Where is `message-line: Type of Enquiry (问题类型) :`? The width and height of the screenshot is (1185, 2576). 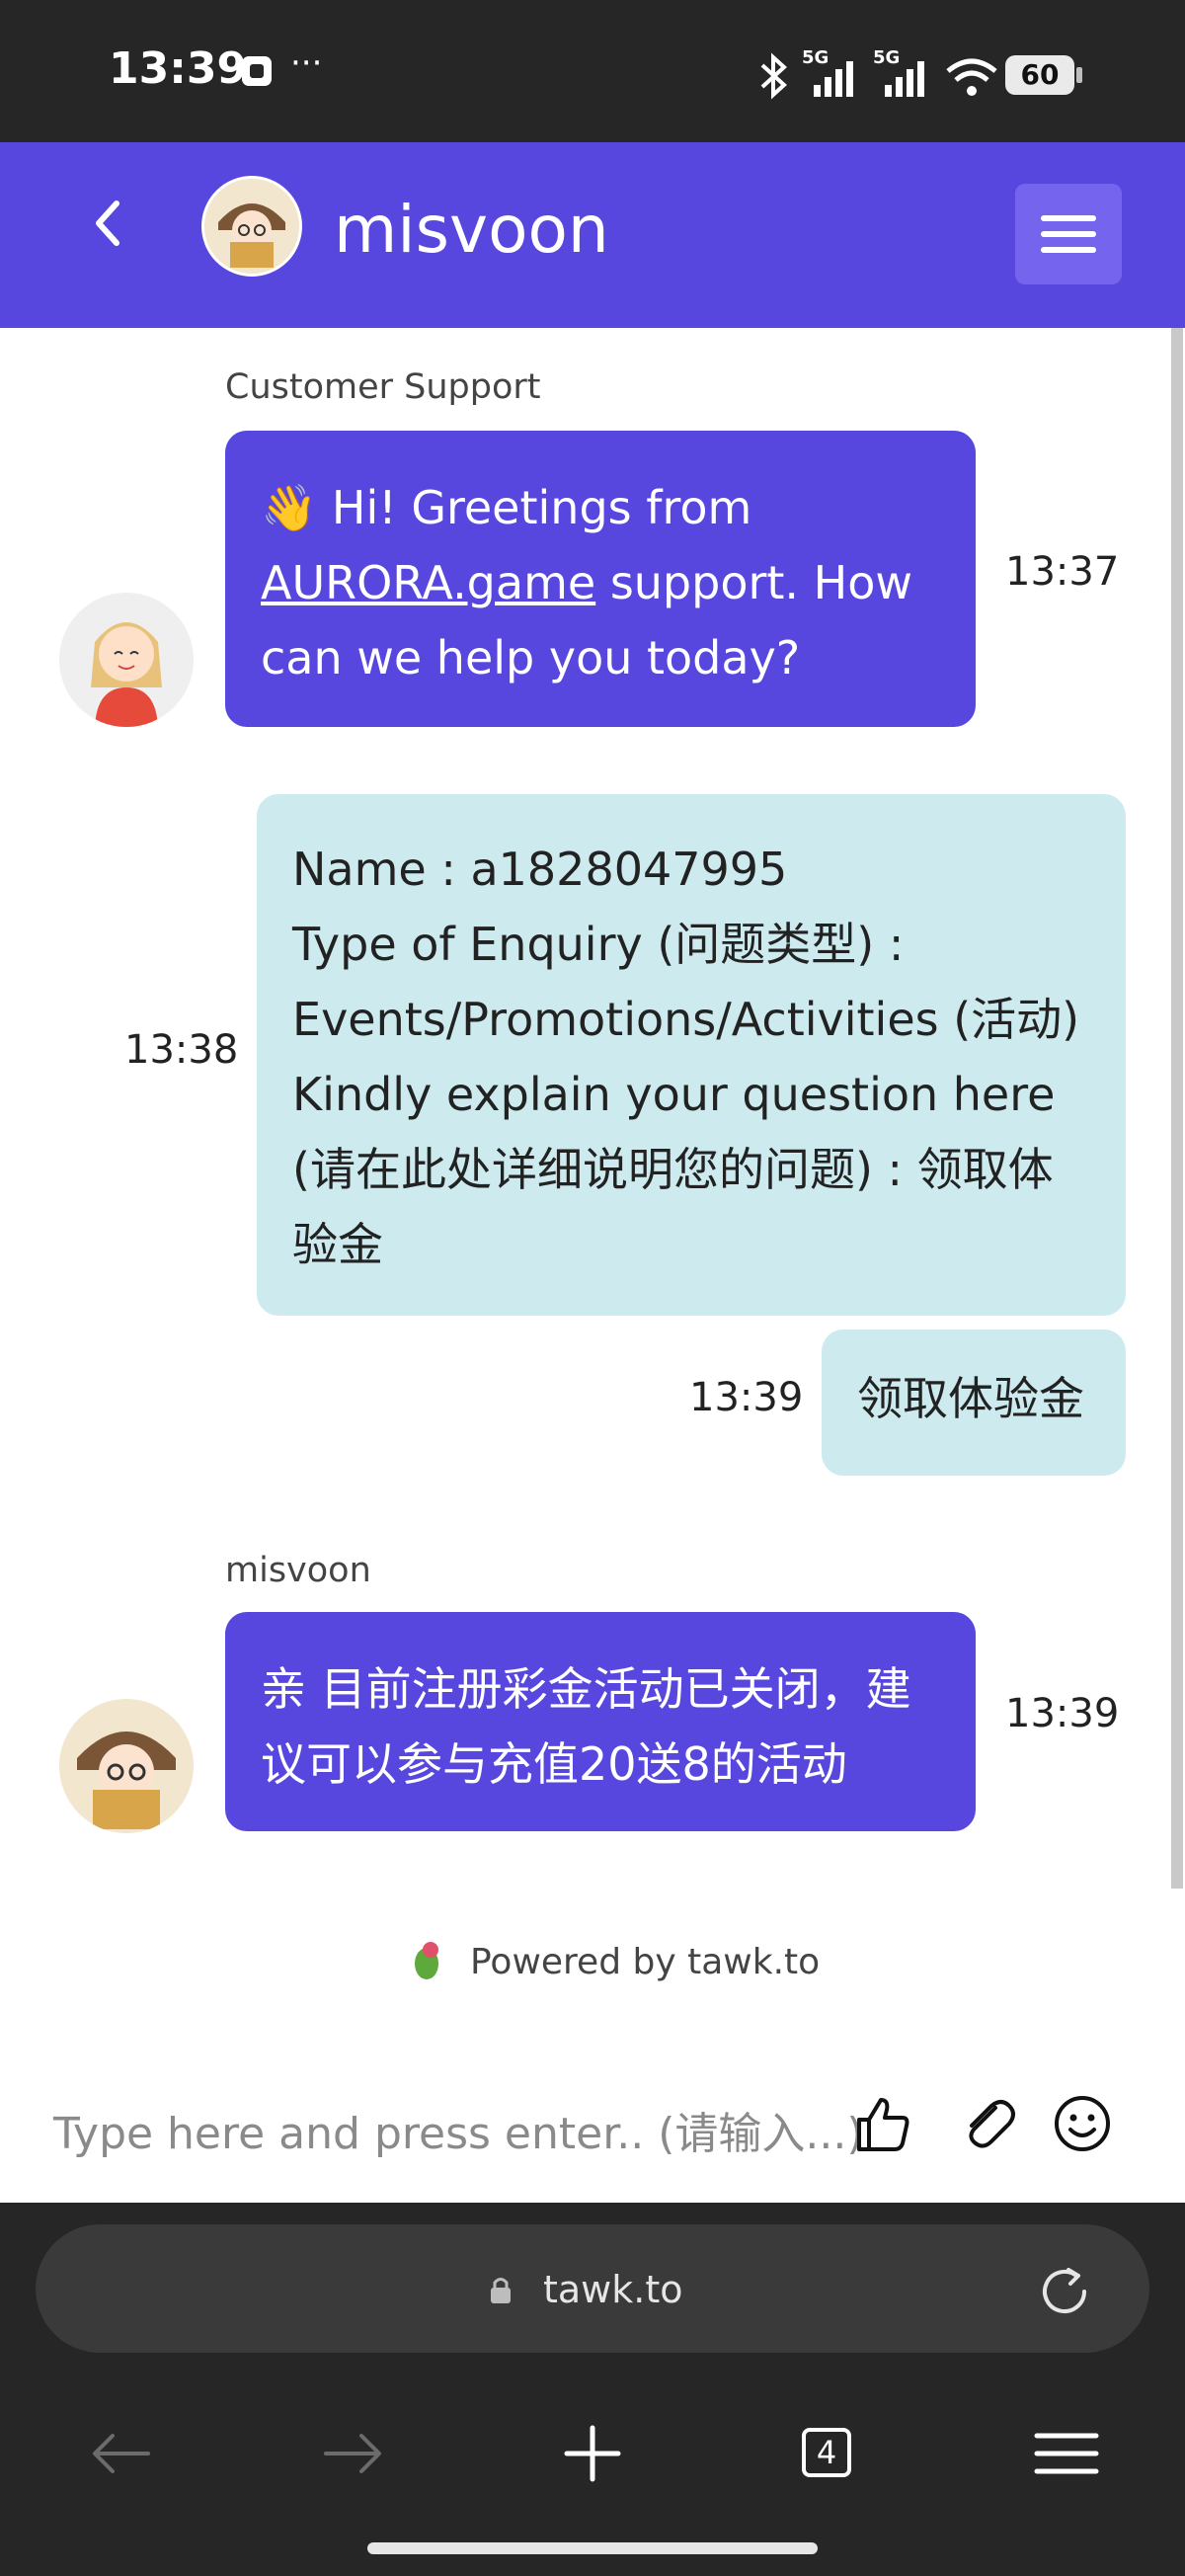 message-line: Type of Enquiry (问题类型) : is located at coordinates (599, 944).